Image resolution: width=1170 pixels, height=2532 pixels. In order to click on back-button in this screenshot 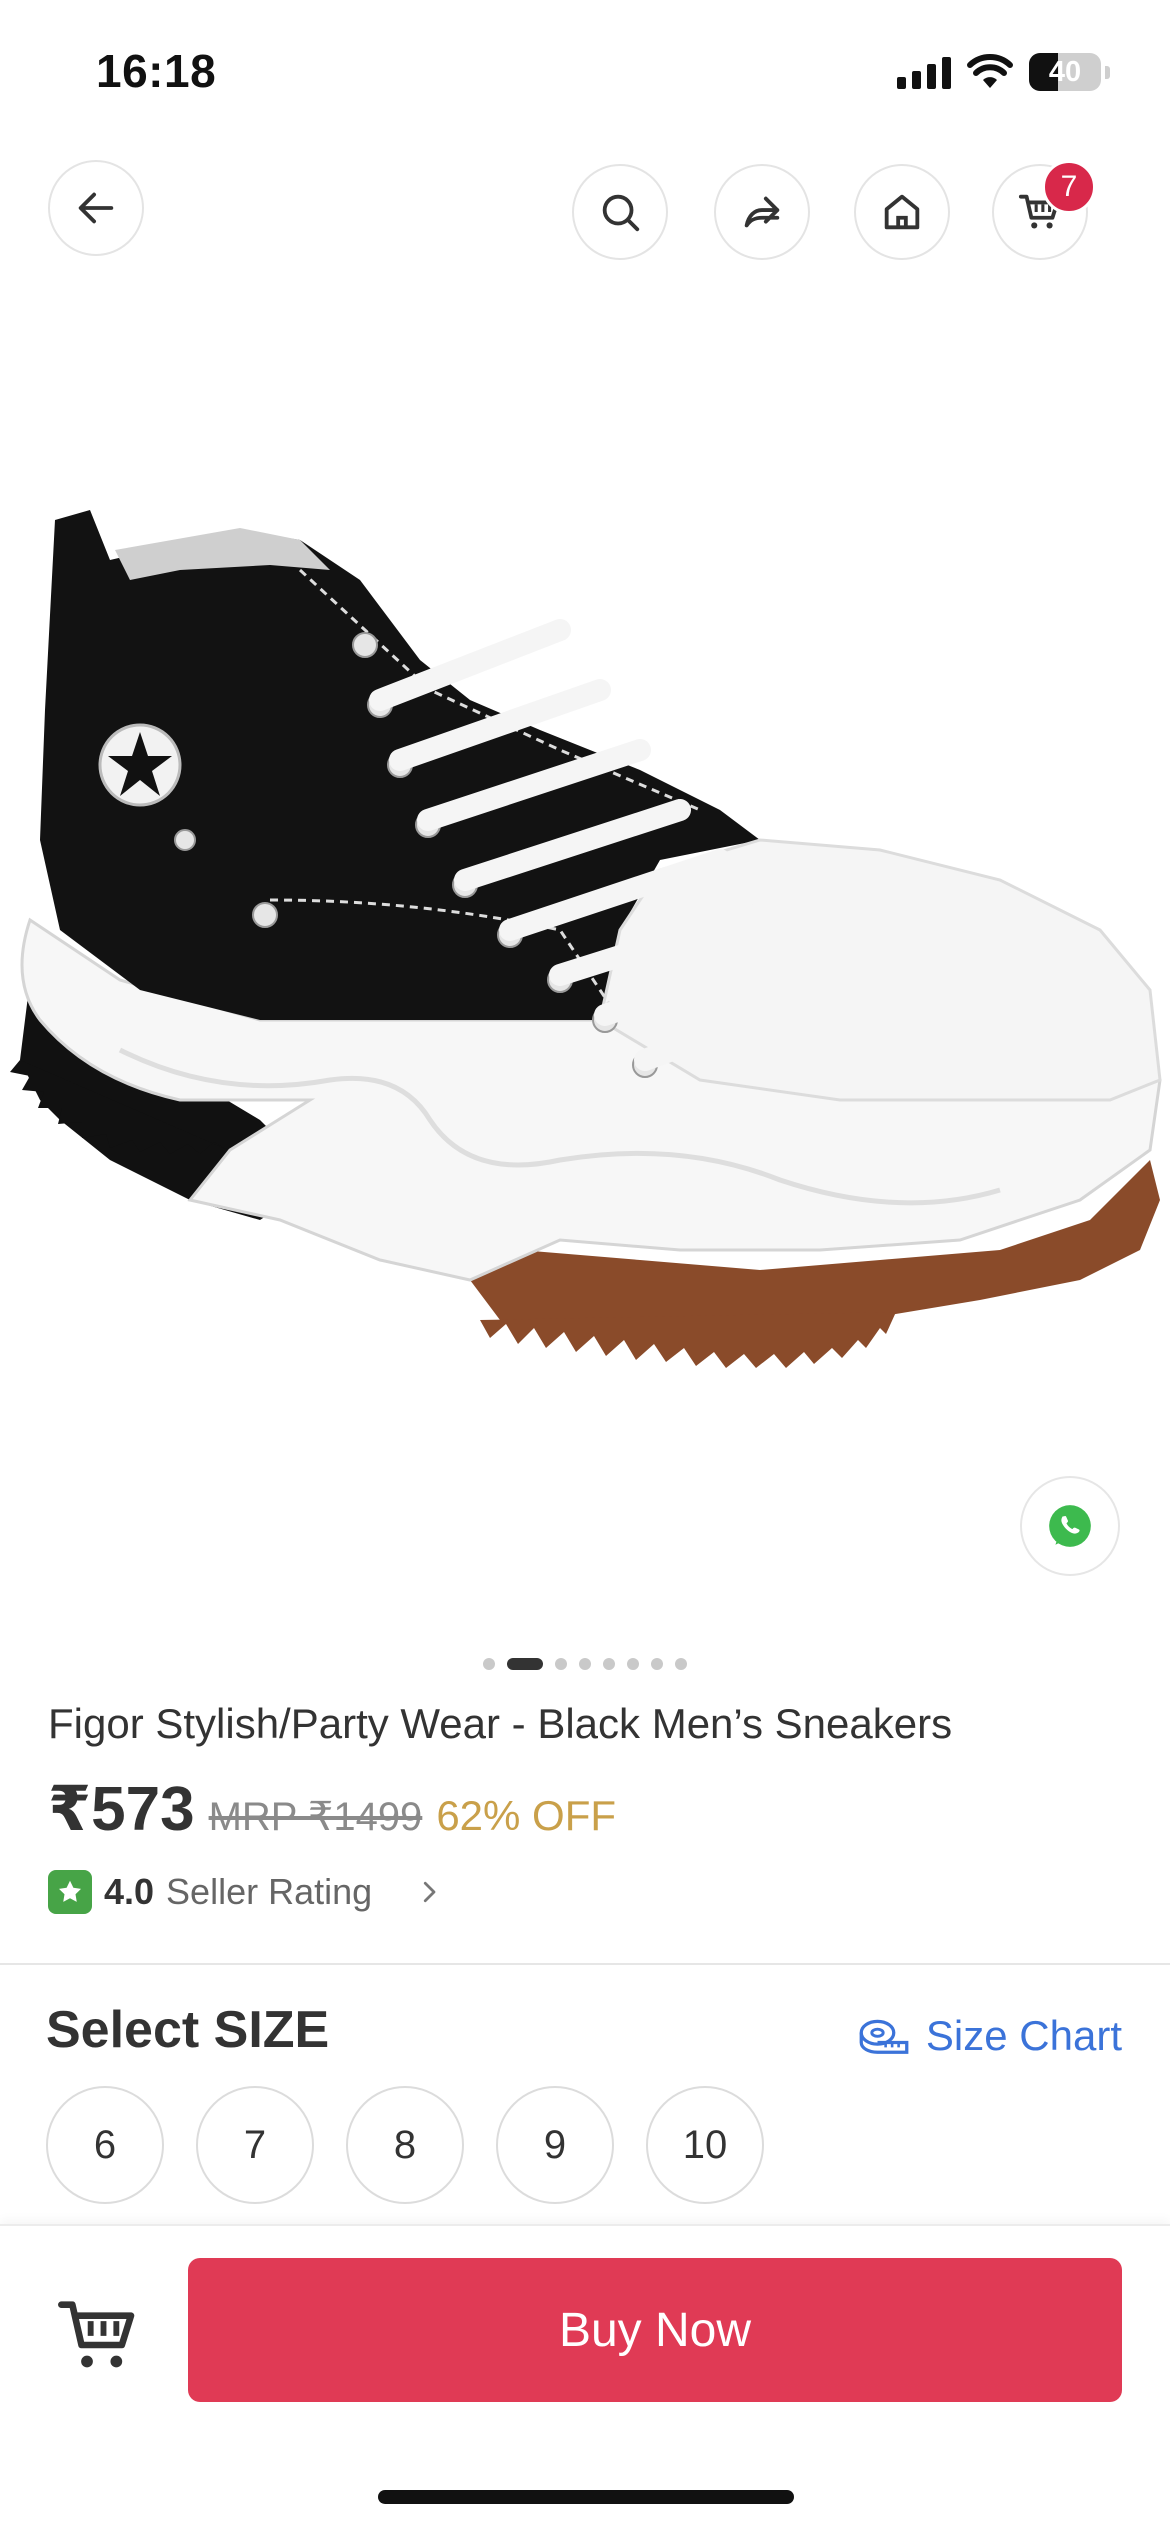, I will do `click(96, 208)`.